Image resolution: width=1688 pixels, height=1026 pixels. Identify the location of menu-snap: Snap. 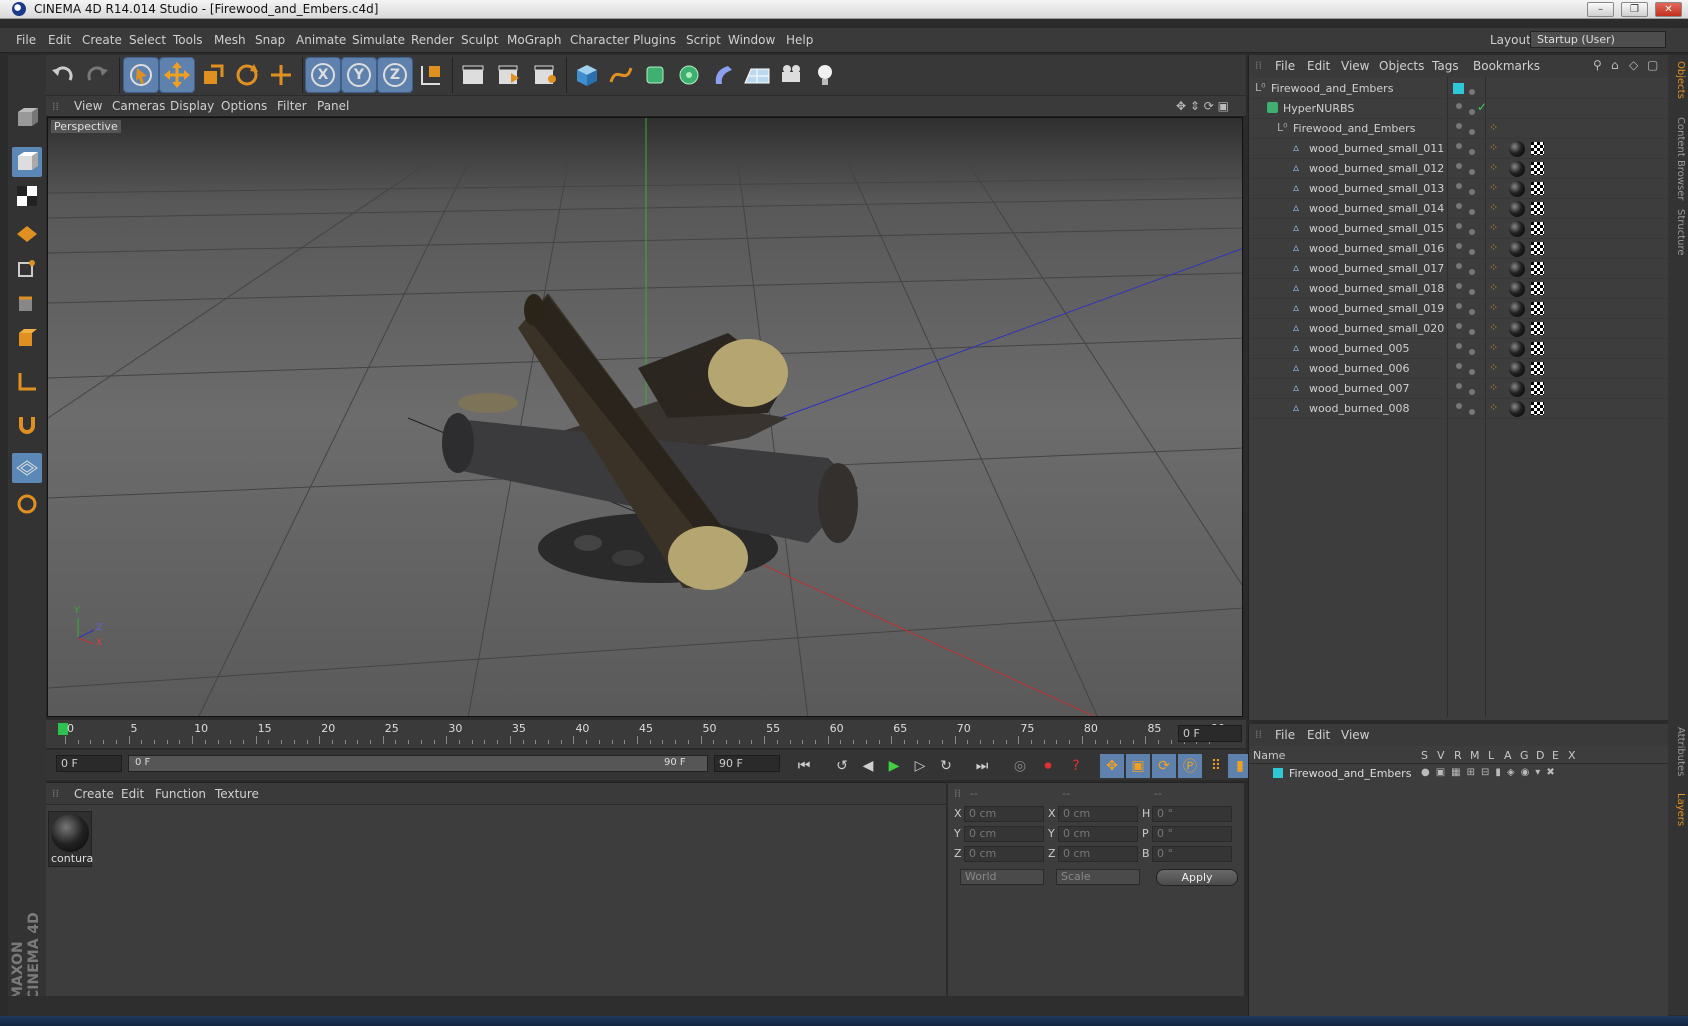
(270, 40).